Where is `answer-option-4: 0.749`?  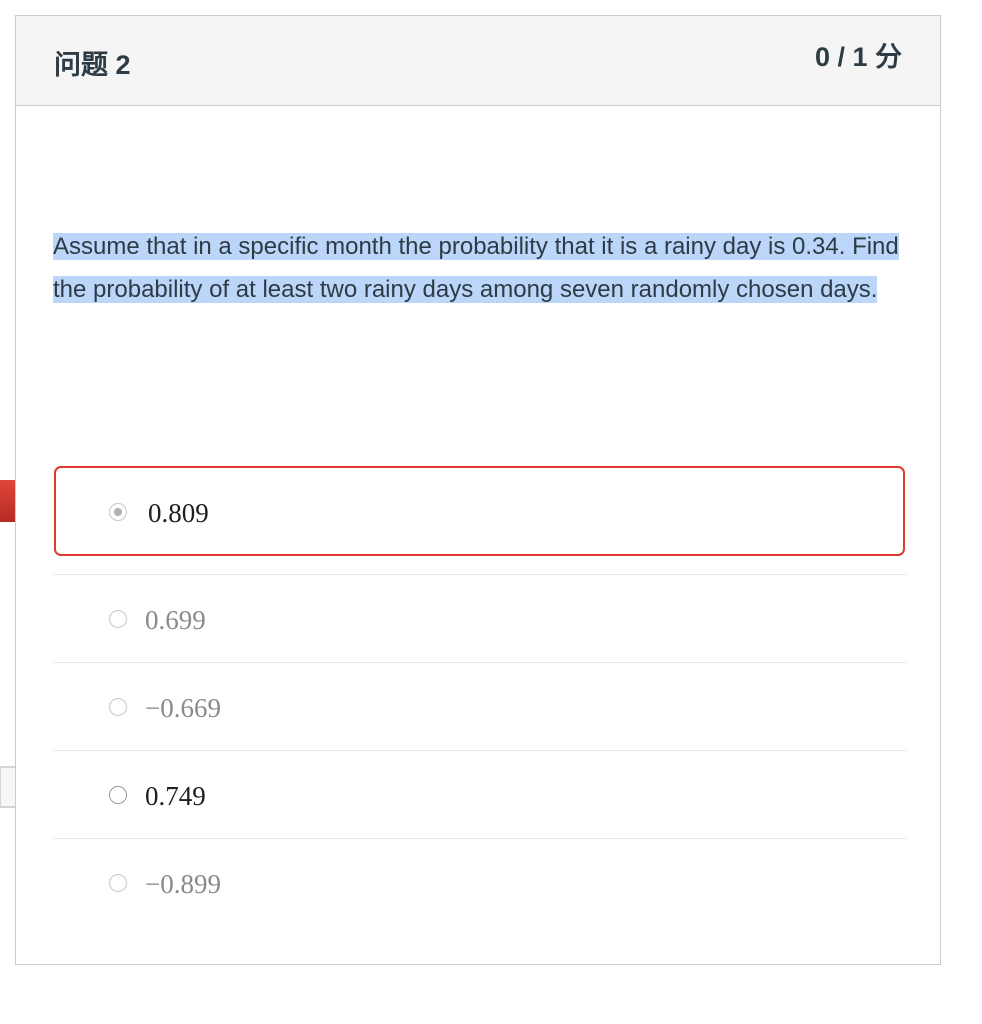
answer-option-4: 0.749 is located at coordinates (479, 795).